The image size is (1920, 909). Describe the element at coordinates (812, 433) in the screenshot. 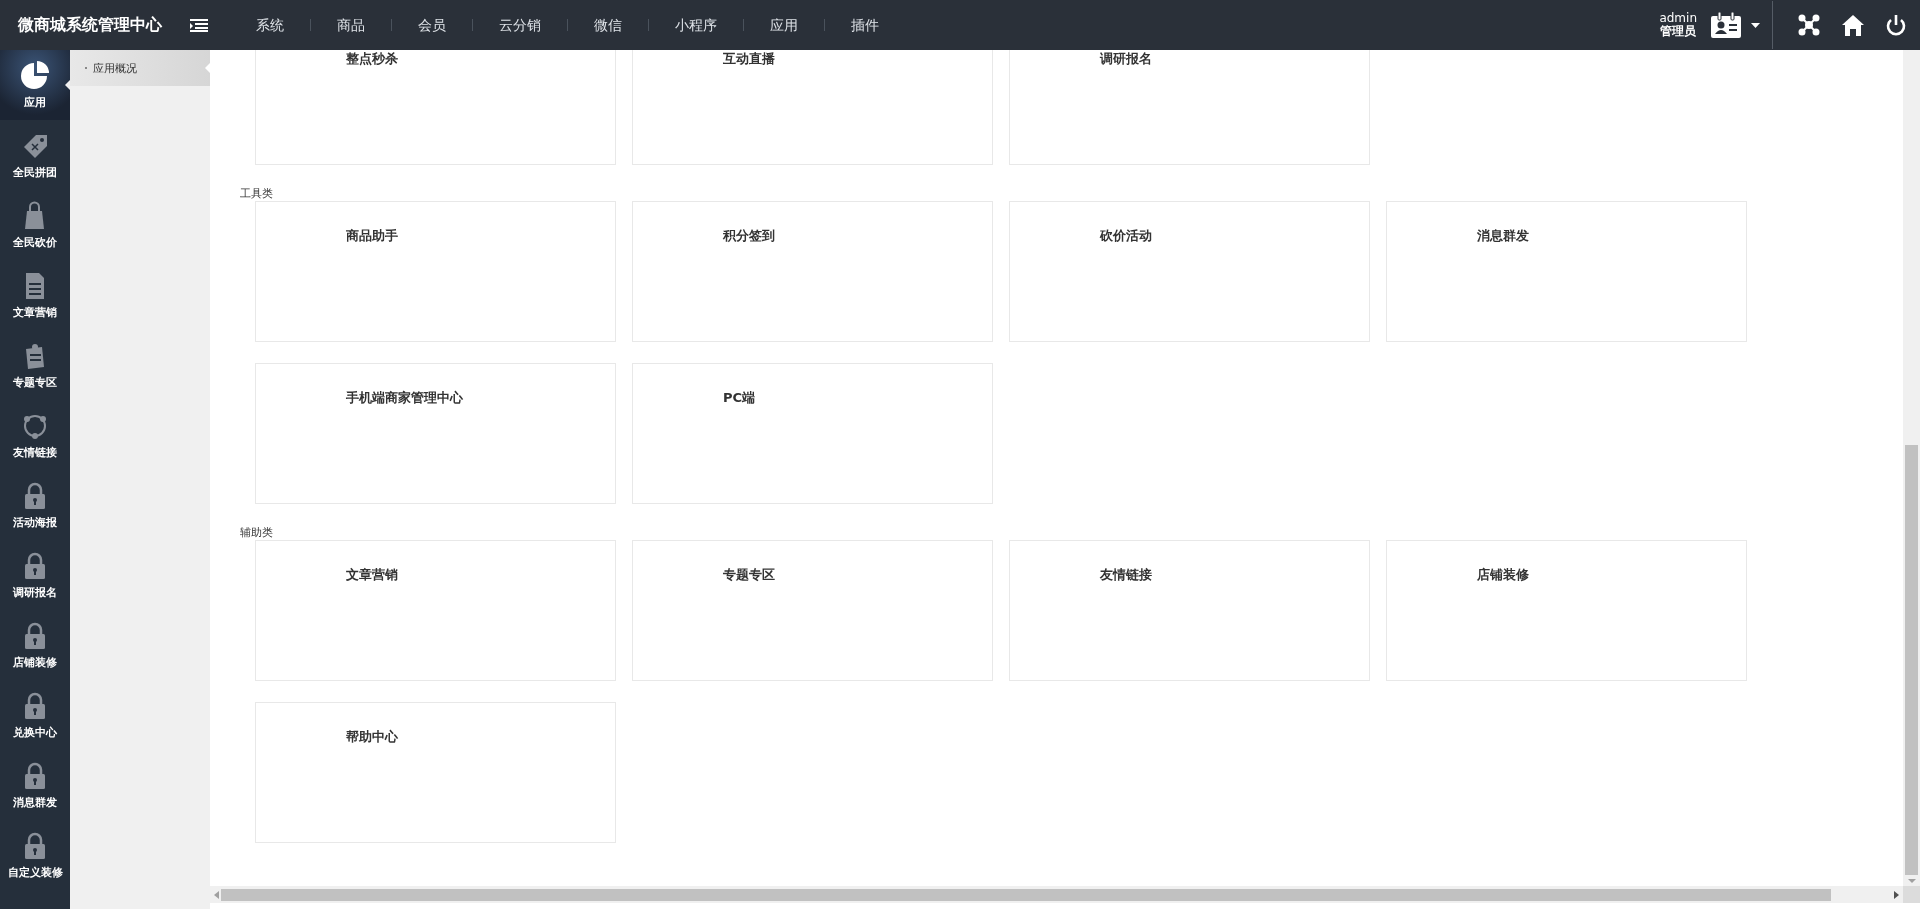

I see `app-card: PC端` at that location.